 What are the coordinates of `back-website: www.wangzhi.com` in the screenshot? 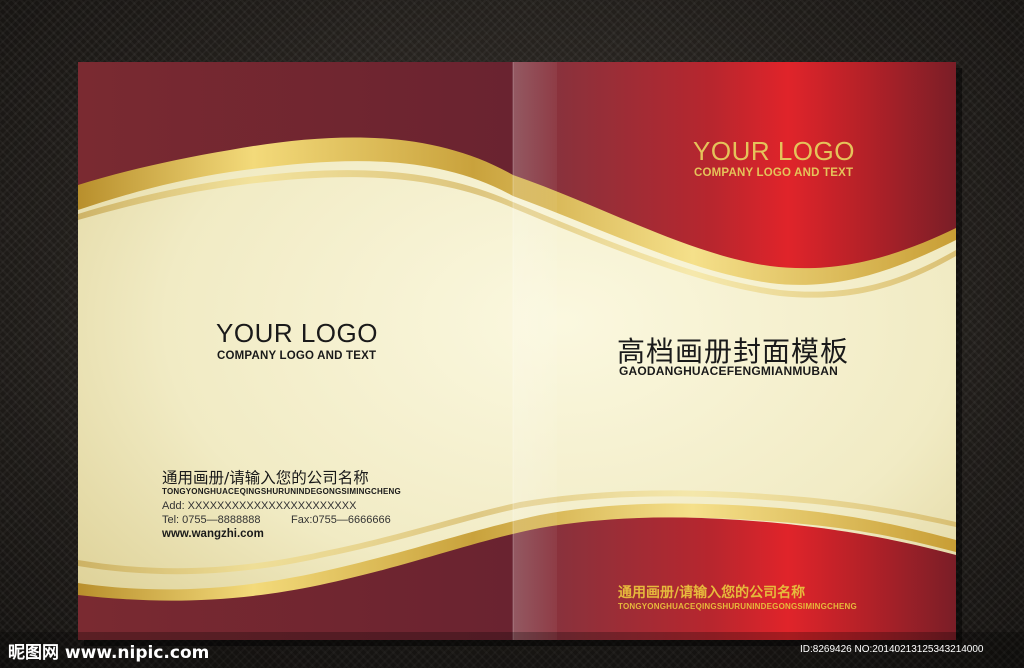 It's located at (213, 534).